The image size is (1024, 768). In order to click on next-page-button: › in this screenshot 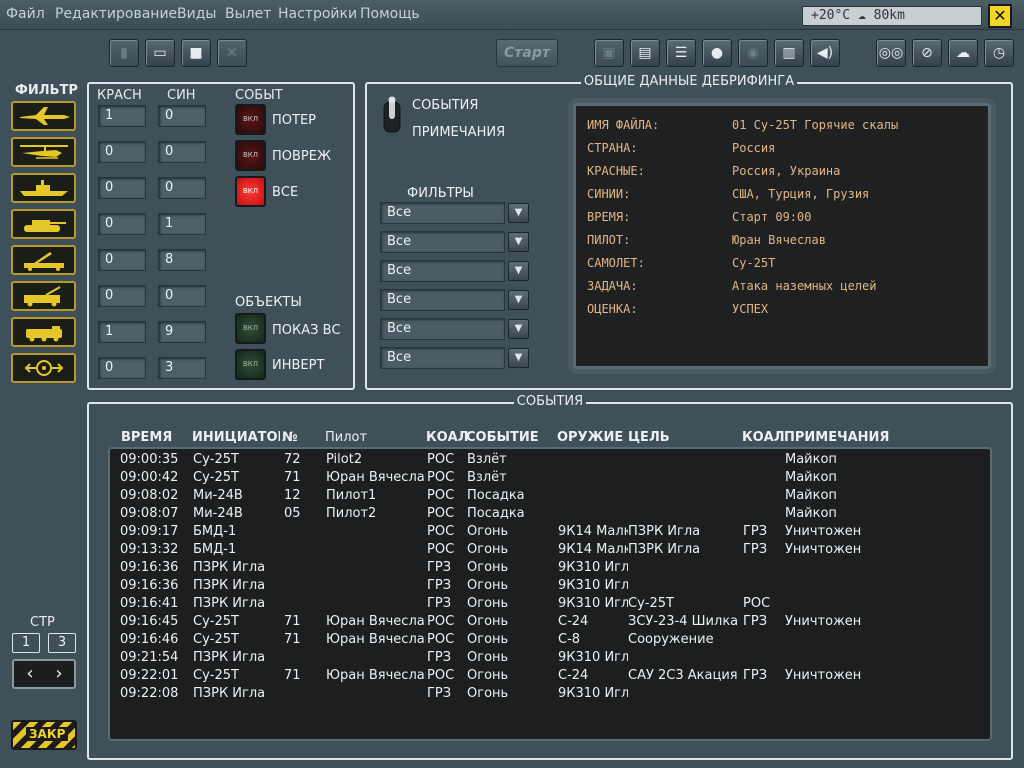, I will do `click(59, 674)`.